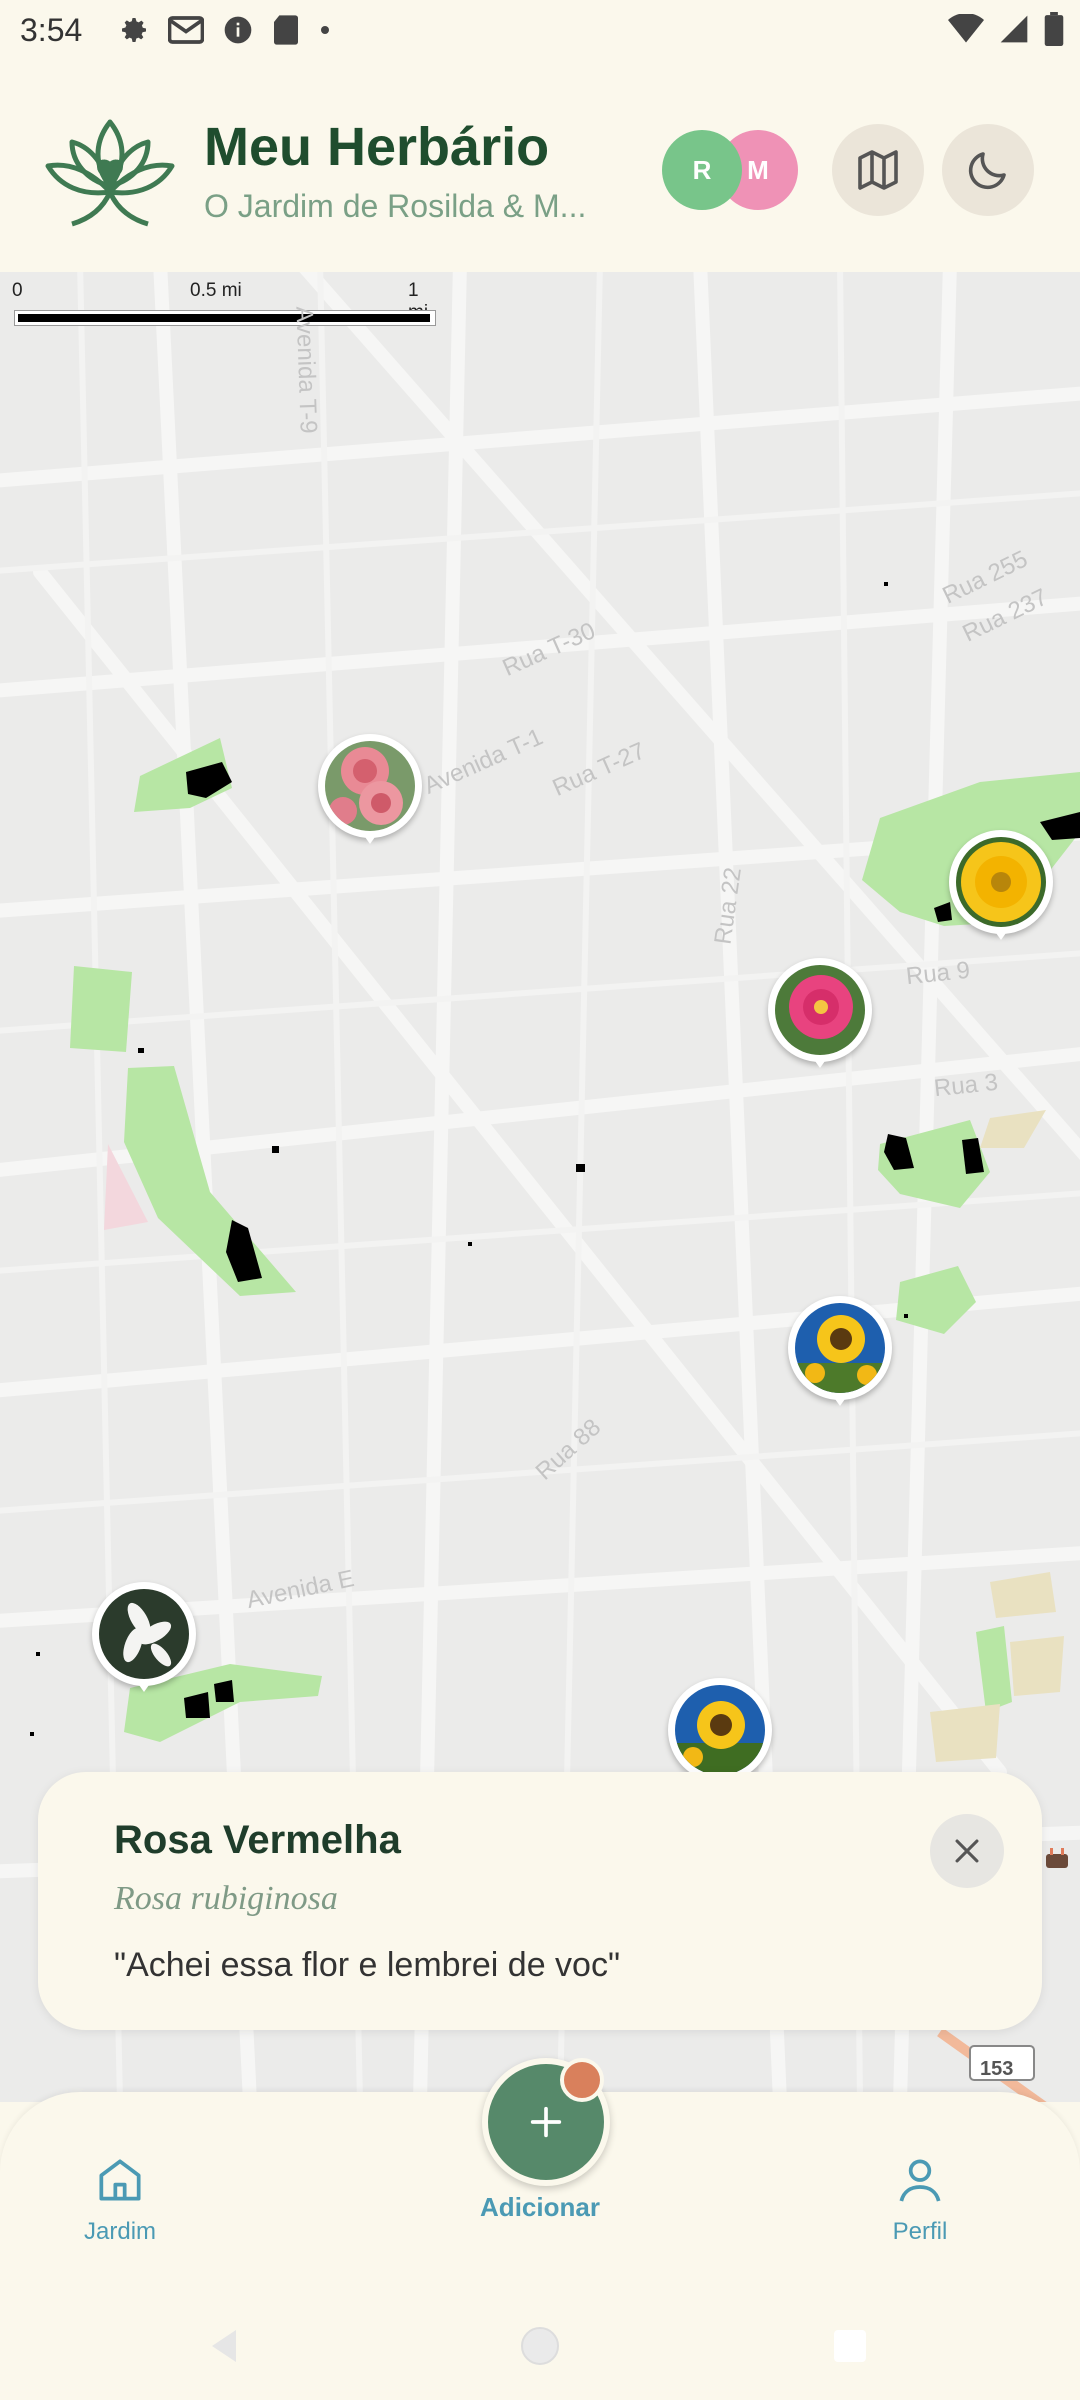  What do you see at coordinates (110, 173) in the screenshot?
I see `lotus-logo-icon` at bounding box center [110, 173].